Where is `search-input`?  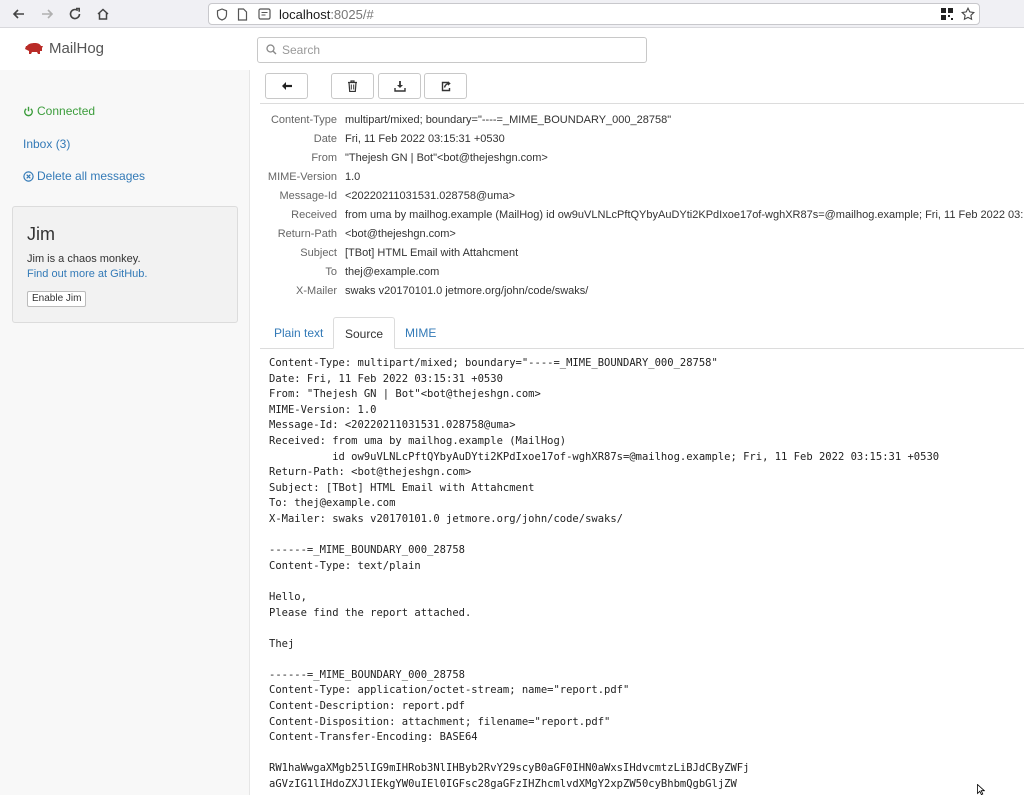
search-input is located at coordinates (457, 50).